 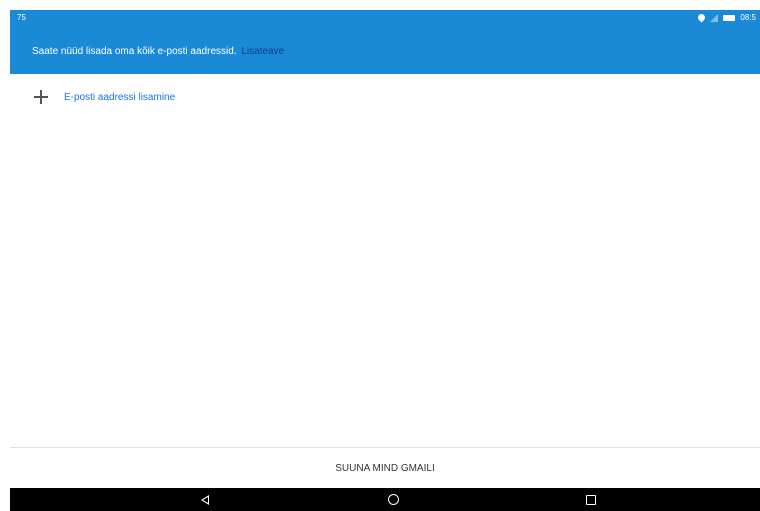 I want to click on navigation-bar, so click(x=385, y=499).